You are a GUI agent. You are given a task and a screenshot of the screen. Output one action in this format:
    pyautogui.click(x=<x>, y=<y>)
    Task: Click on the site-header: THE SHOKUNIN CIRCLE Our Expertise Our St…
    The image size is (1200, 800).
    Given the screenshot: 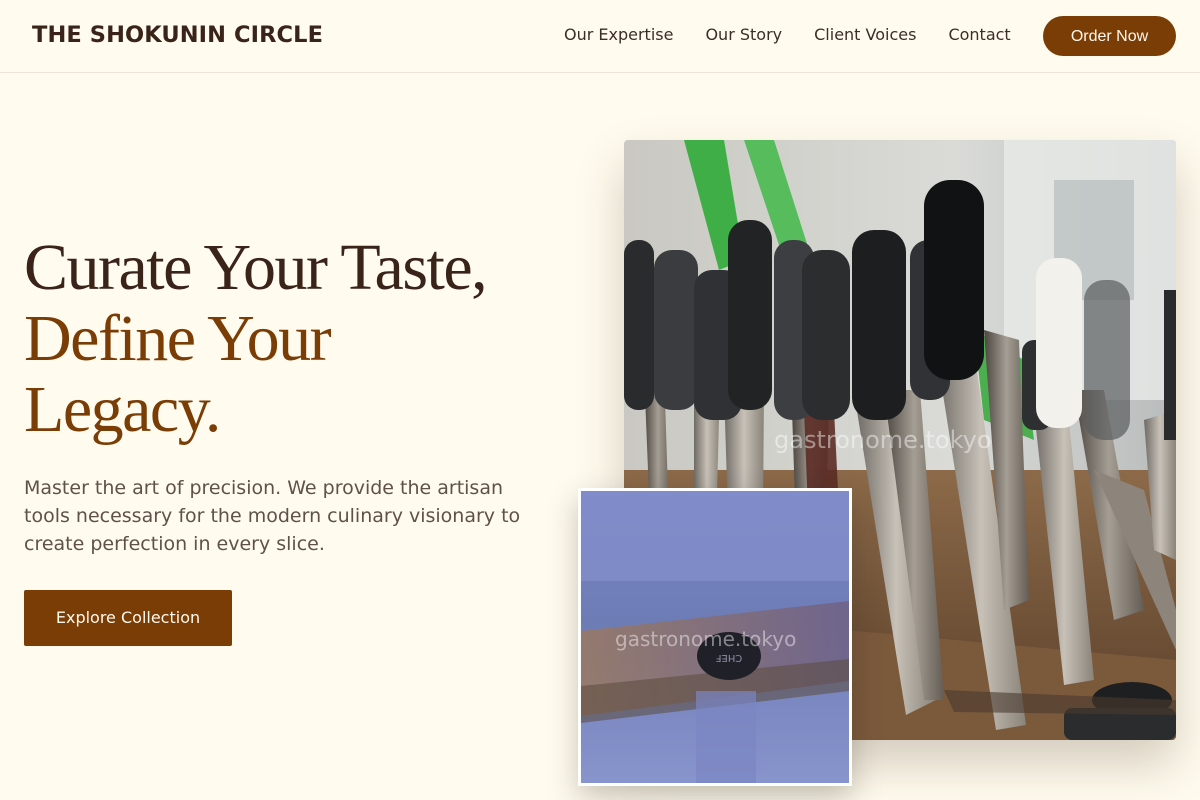 What is the action you would take?
    pyautogui.click(x=600, y=36)
    